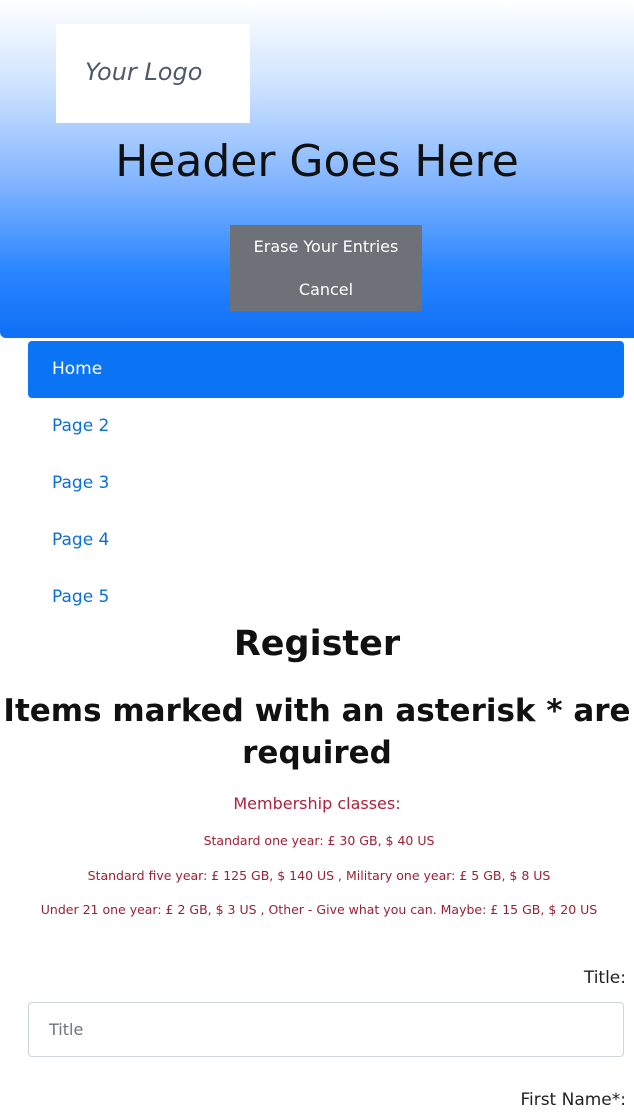 This screenshot has width=634, height=1117. Describe the element at coordinates (573, 1100) in the screenshot. I see `first-name-label: First Name*:` at that location.